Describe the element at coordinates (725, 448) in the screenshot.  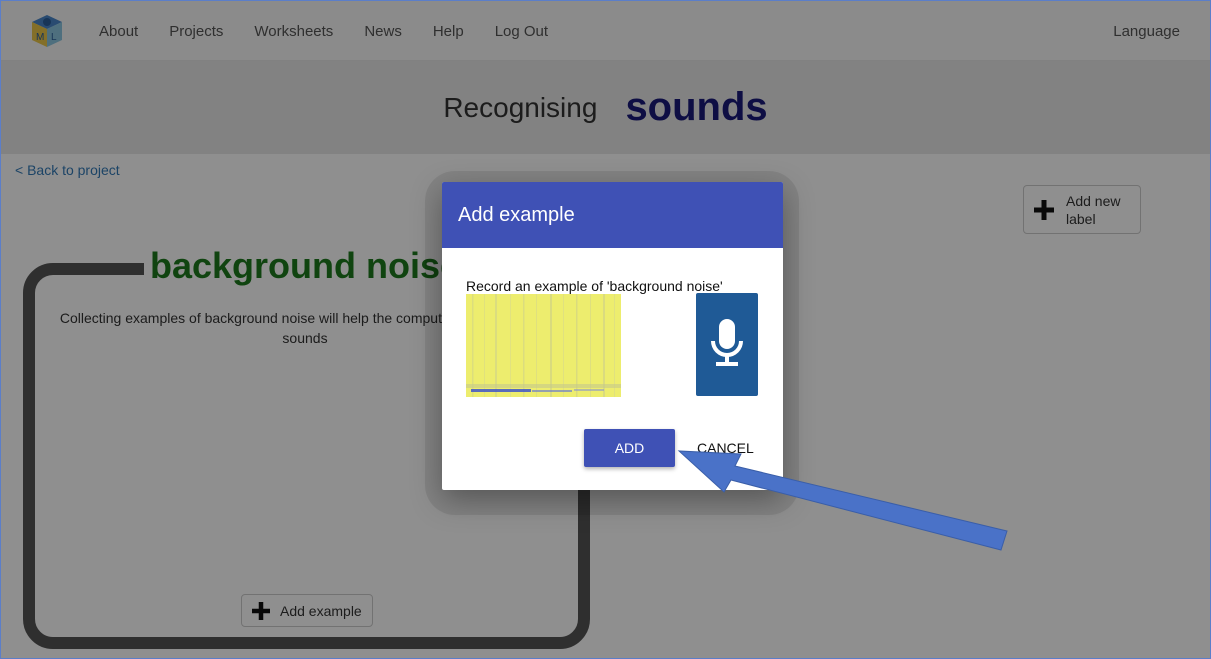
I see `dialog-cancel-button: CANCEL` at that location.